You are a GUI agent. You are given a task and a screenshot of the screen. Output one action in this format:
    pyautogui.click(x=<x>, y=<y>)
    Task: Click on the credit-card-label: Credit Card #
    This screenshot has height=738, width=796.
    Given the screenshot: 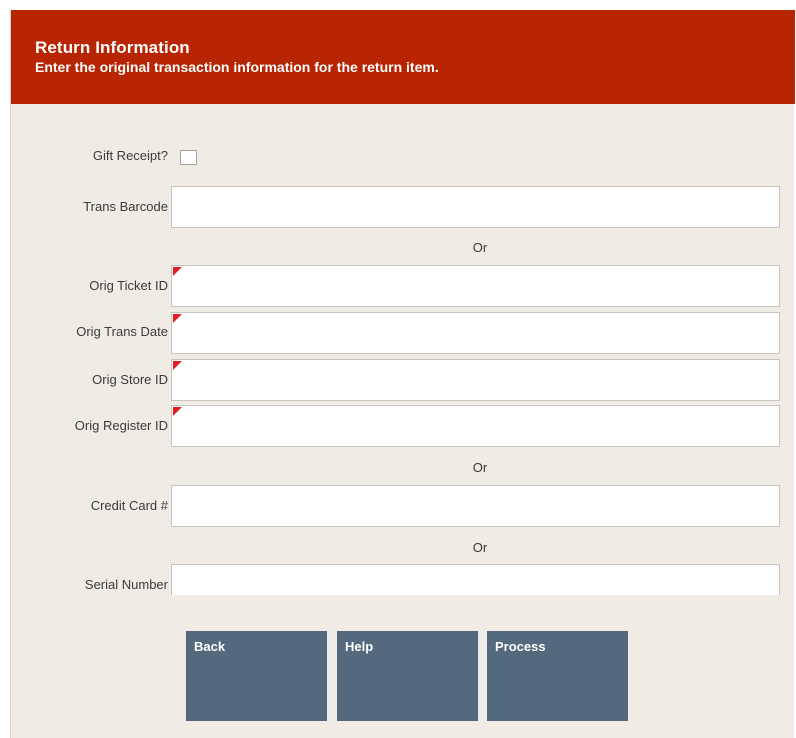 What is the action you would take?
    pyautogui.click(x=129, y=505)
    